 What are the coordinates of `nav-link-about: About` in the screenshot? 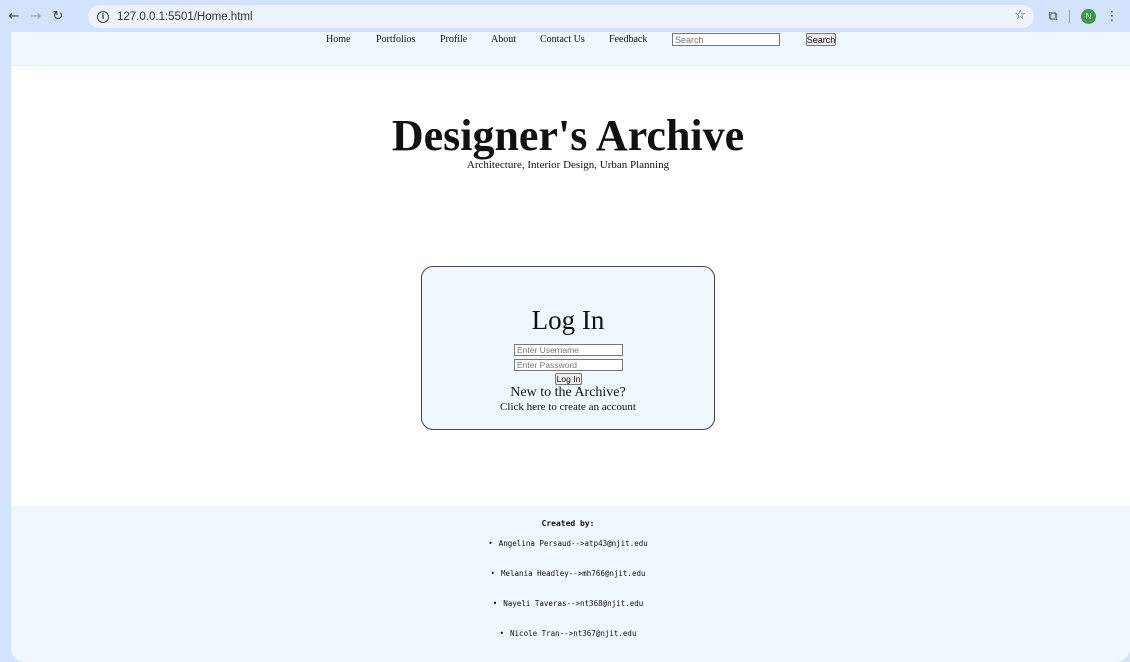 It's located at (503, 39).